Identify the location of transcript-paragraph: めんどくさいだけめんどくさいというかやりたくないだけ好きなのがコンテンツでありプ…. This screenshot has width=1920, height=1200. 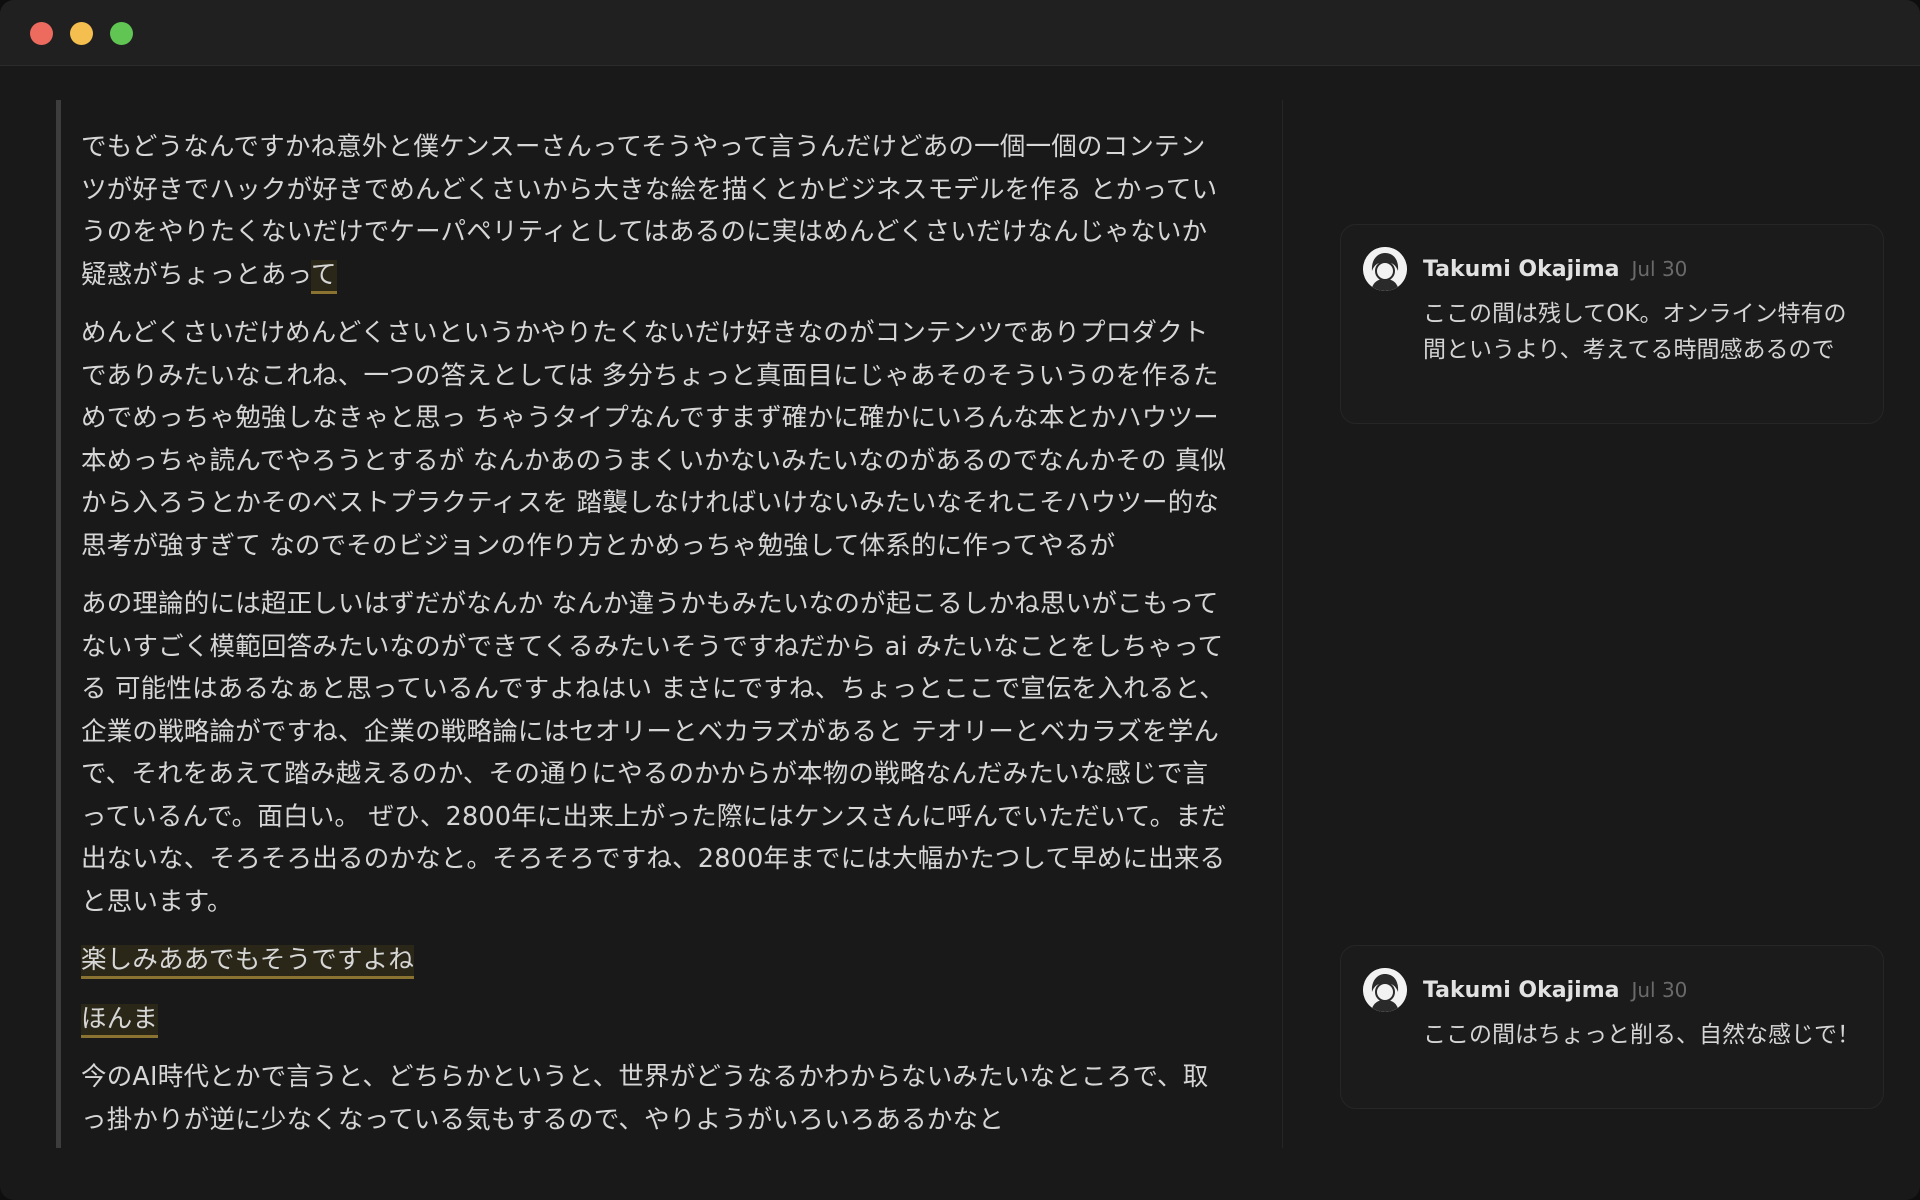
(653, 439).